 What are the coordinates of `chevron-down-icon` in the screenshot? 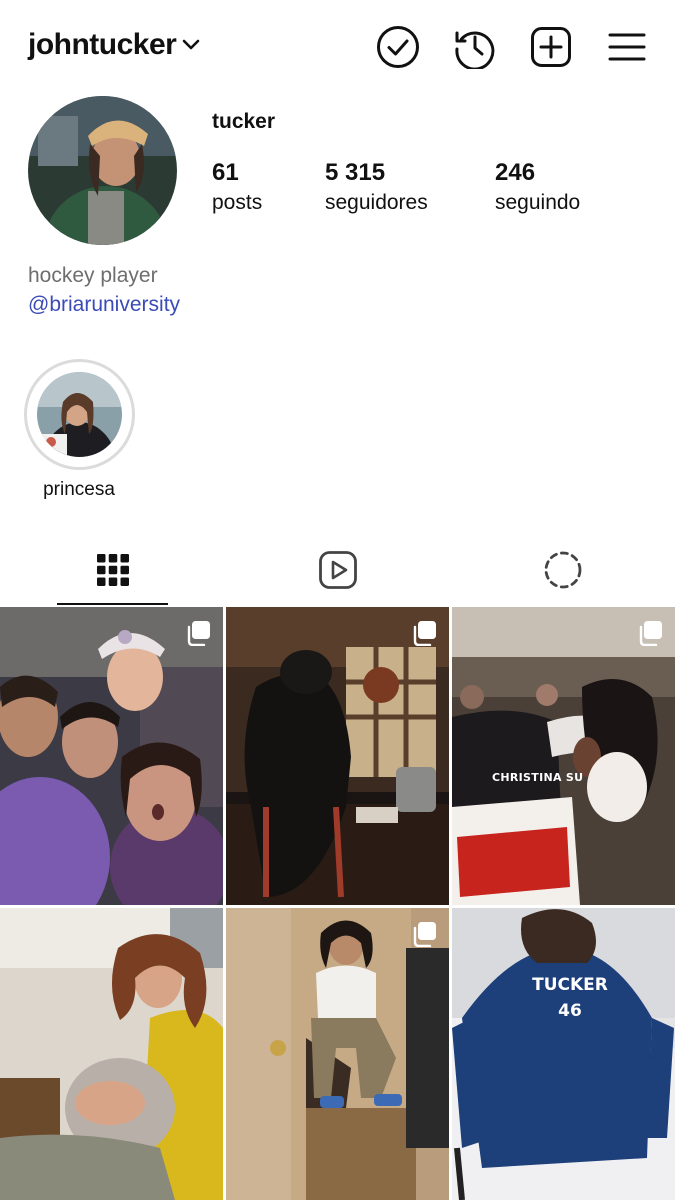 It's located at (191, 47).